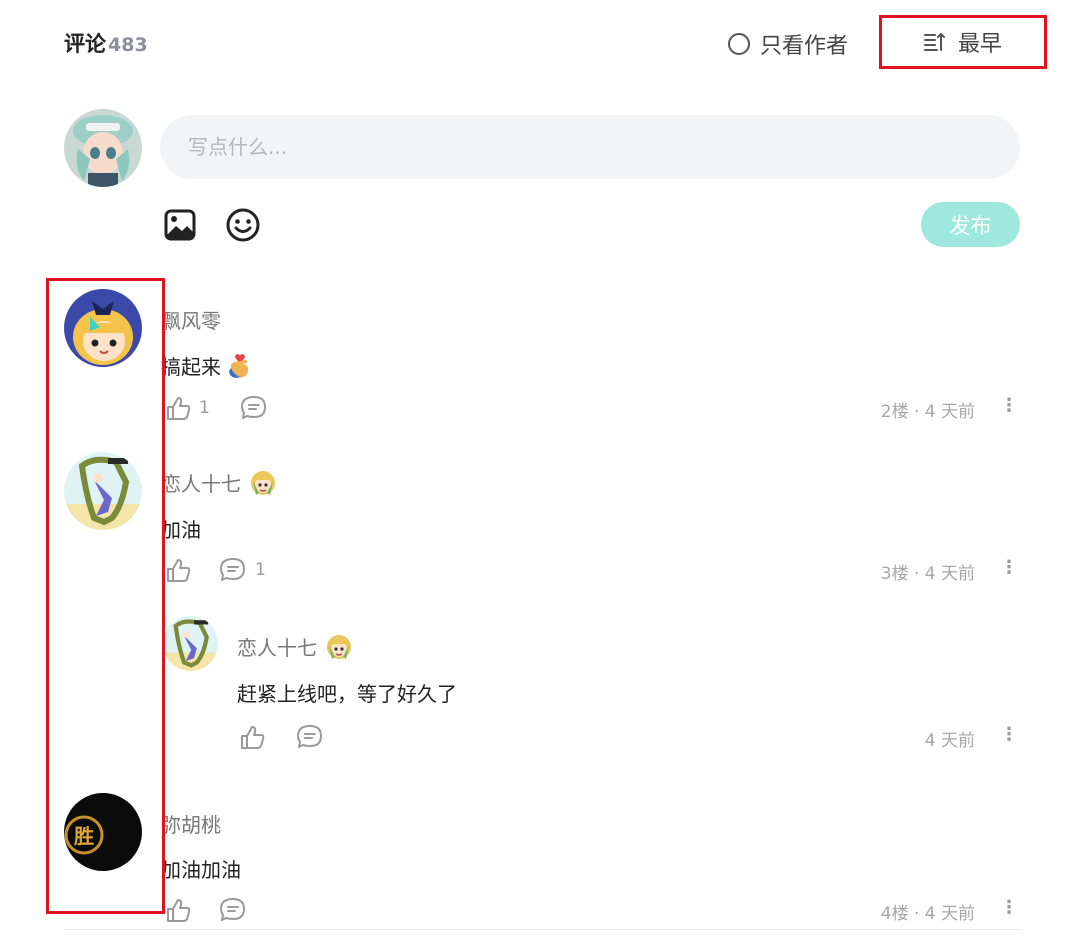 Image resolution: width=1080 pixels, height=949 pixels. What do you see at coordinates (927, 914) in the screenshot?
I see `comment-meta: 4楼 · 4 天前` at bounding box center [927, 914].